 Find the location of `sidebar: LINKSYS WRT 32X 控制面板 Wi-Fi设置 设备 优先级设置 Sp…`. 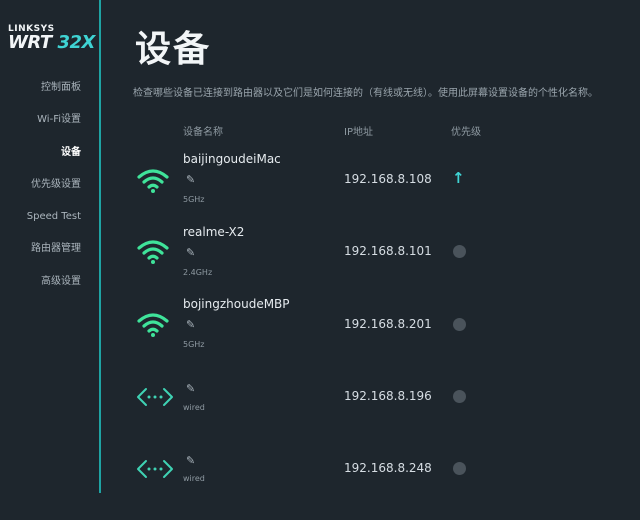

sidebar: LINKSYS WRT 32X 控制面板 Wi-Fi设置 设备 优先级设置 Sp… is located at coordinates (50, 246).